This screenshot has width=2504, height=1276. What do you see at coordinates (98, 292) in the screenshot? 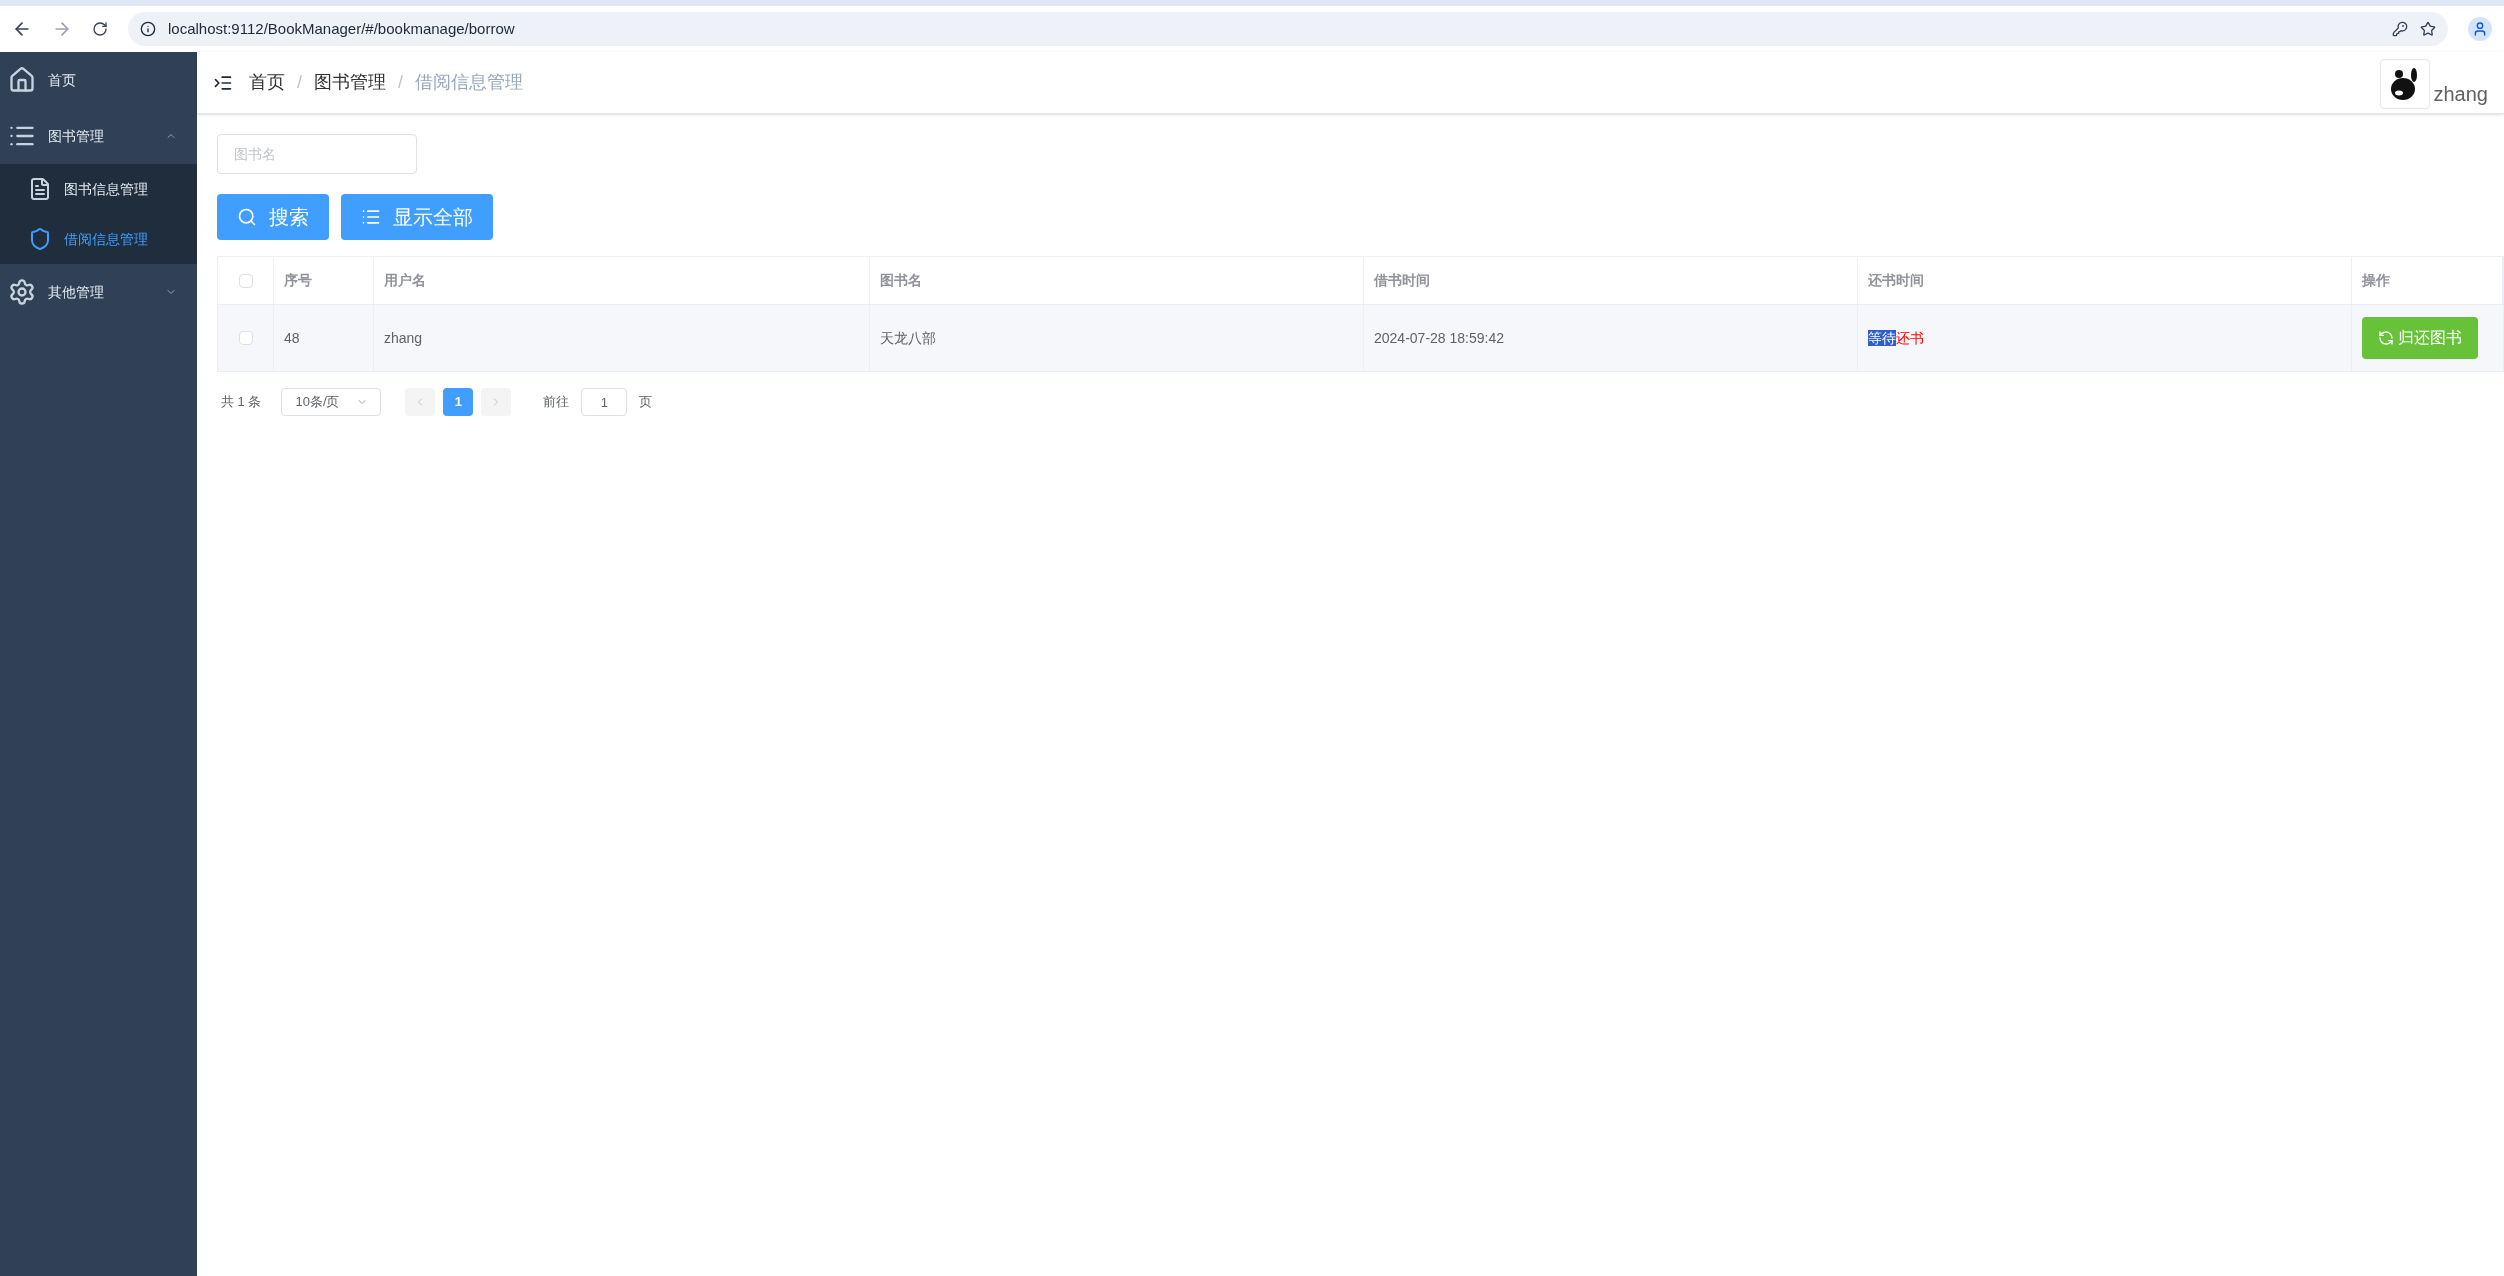
I see `sidebar-item: 其他管理` at bounding box center [98, 292].